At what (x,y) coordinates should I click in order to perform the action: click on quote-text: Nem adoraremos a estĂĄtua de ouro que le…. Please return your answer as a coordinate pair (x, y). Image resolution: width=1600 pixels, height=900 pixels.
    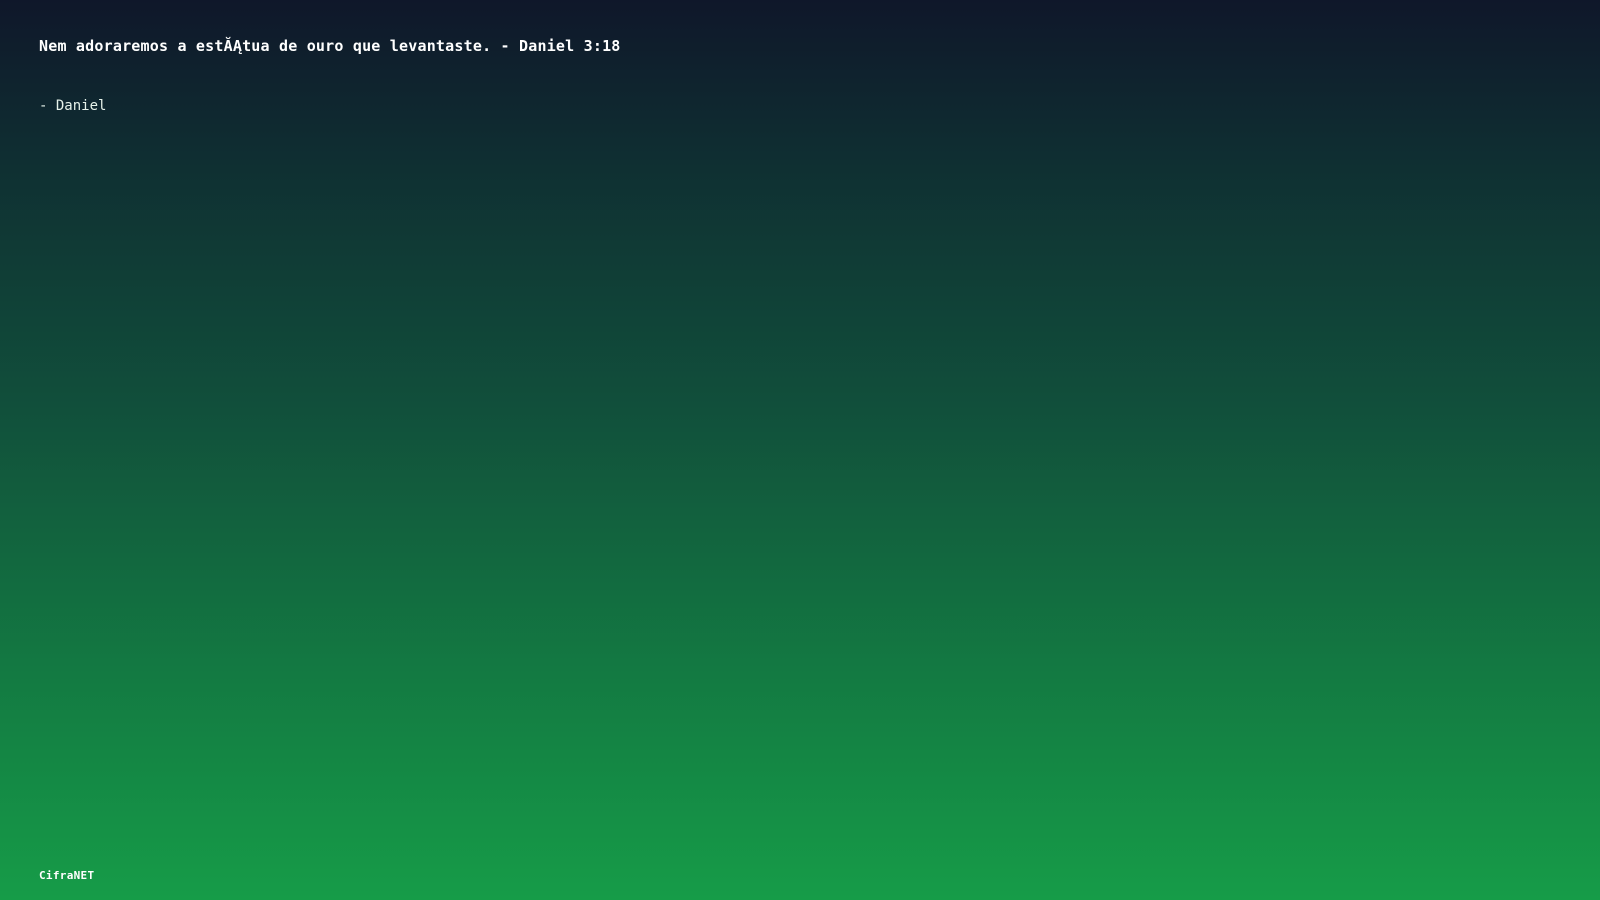
    Looking at the image, I should click on (330, 46).